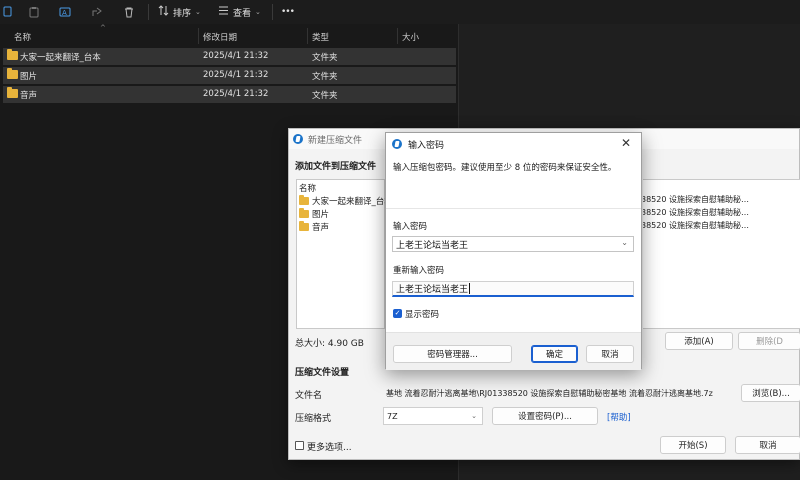 The width and height of the screenshot is (800, 480). Describe the element at coordinates (426, 145) in the screenshot. I see `dialog-title: 输入密码` at that location.